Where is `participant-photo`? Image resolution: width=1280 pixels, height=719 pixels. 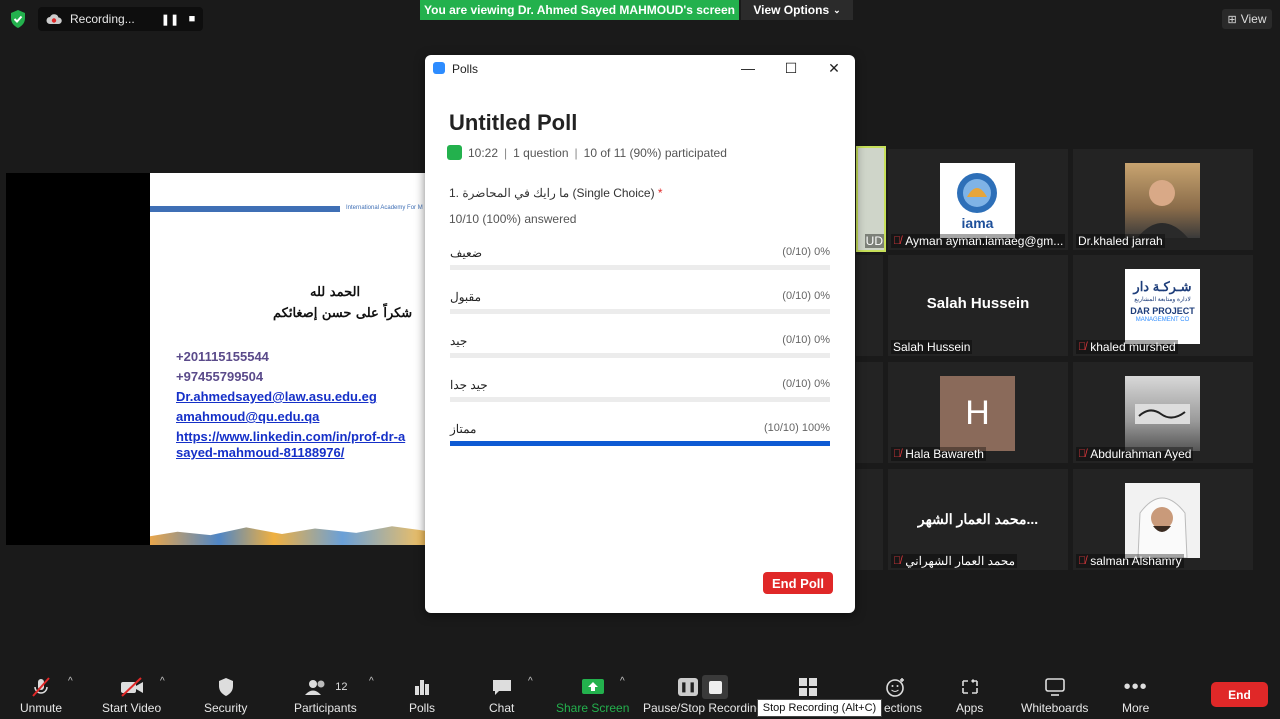 participant-photo is located at coordinates (1162, 413).